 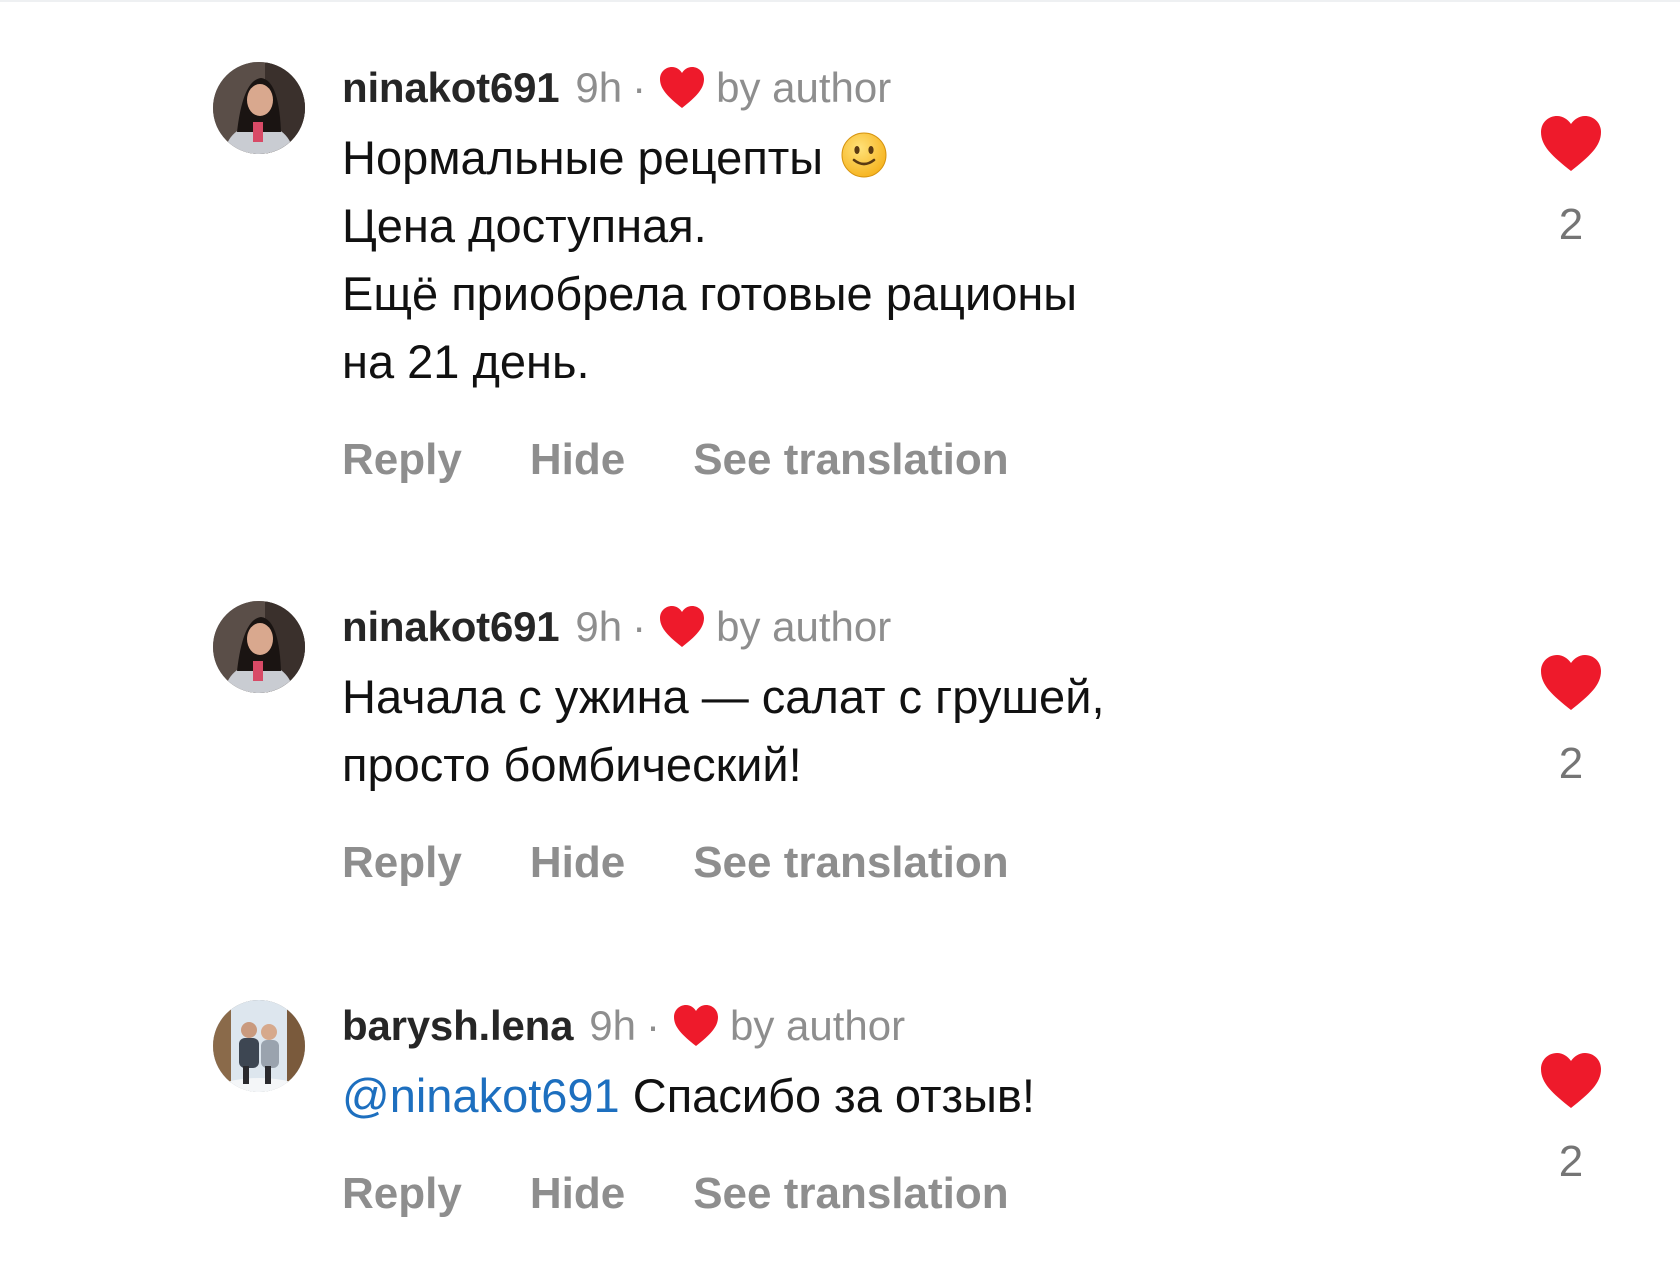 I want to click on comment-text: @ninakot691 Спасибо за отзыв!, so click(x=1011, y=1096).